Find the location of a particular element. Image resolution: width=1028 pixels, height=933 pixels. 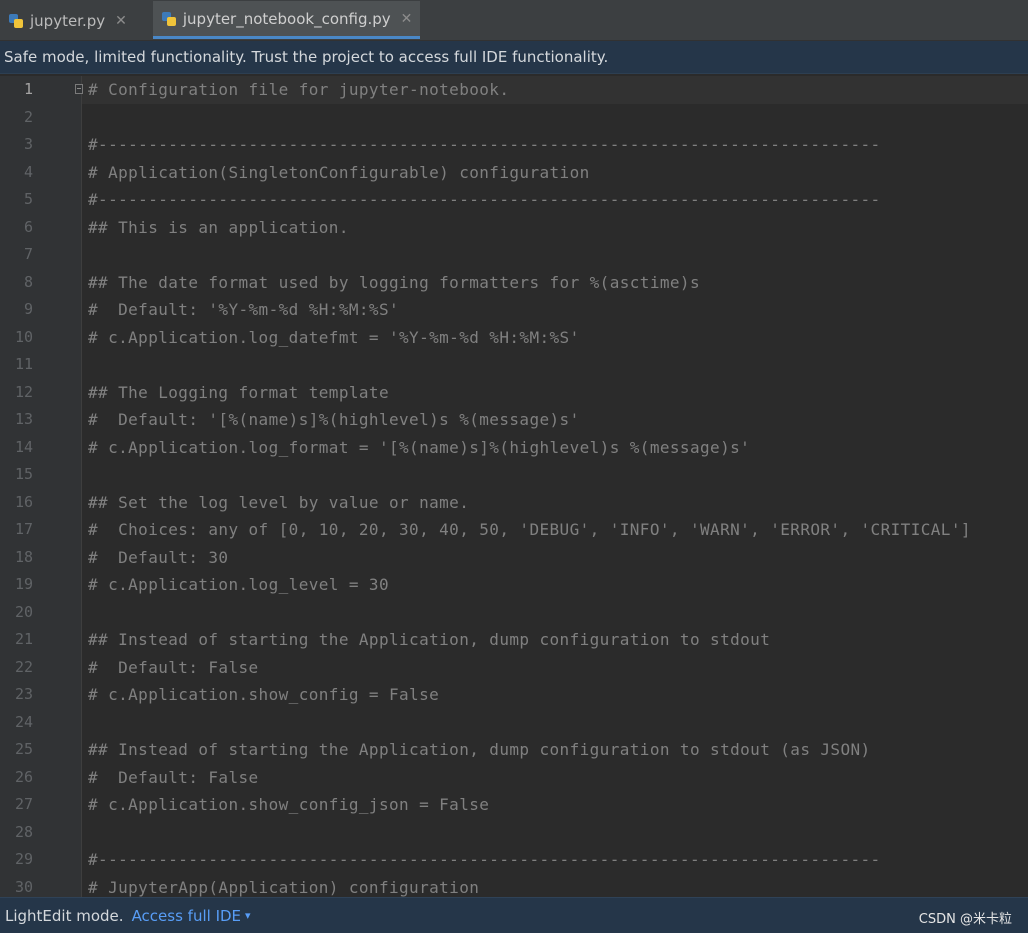

line-number: 22 is located at coordinates (23, 666).